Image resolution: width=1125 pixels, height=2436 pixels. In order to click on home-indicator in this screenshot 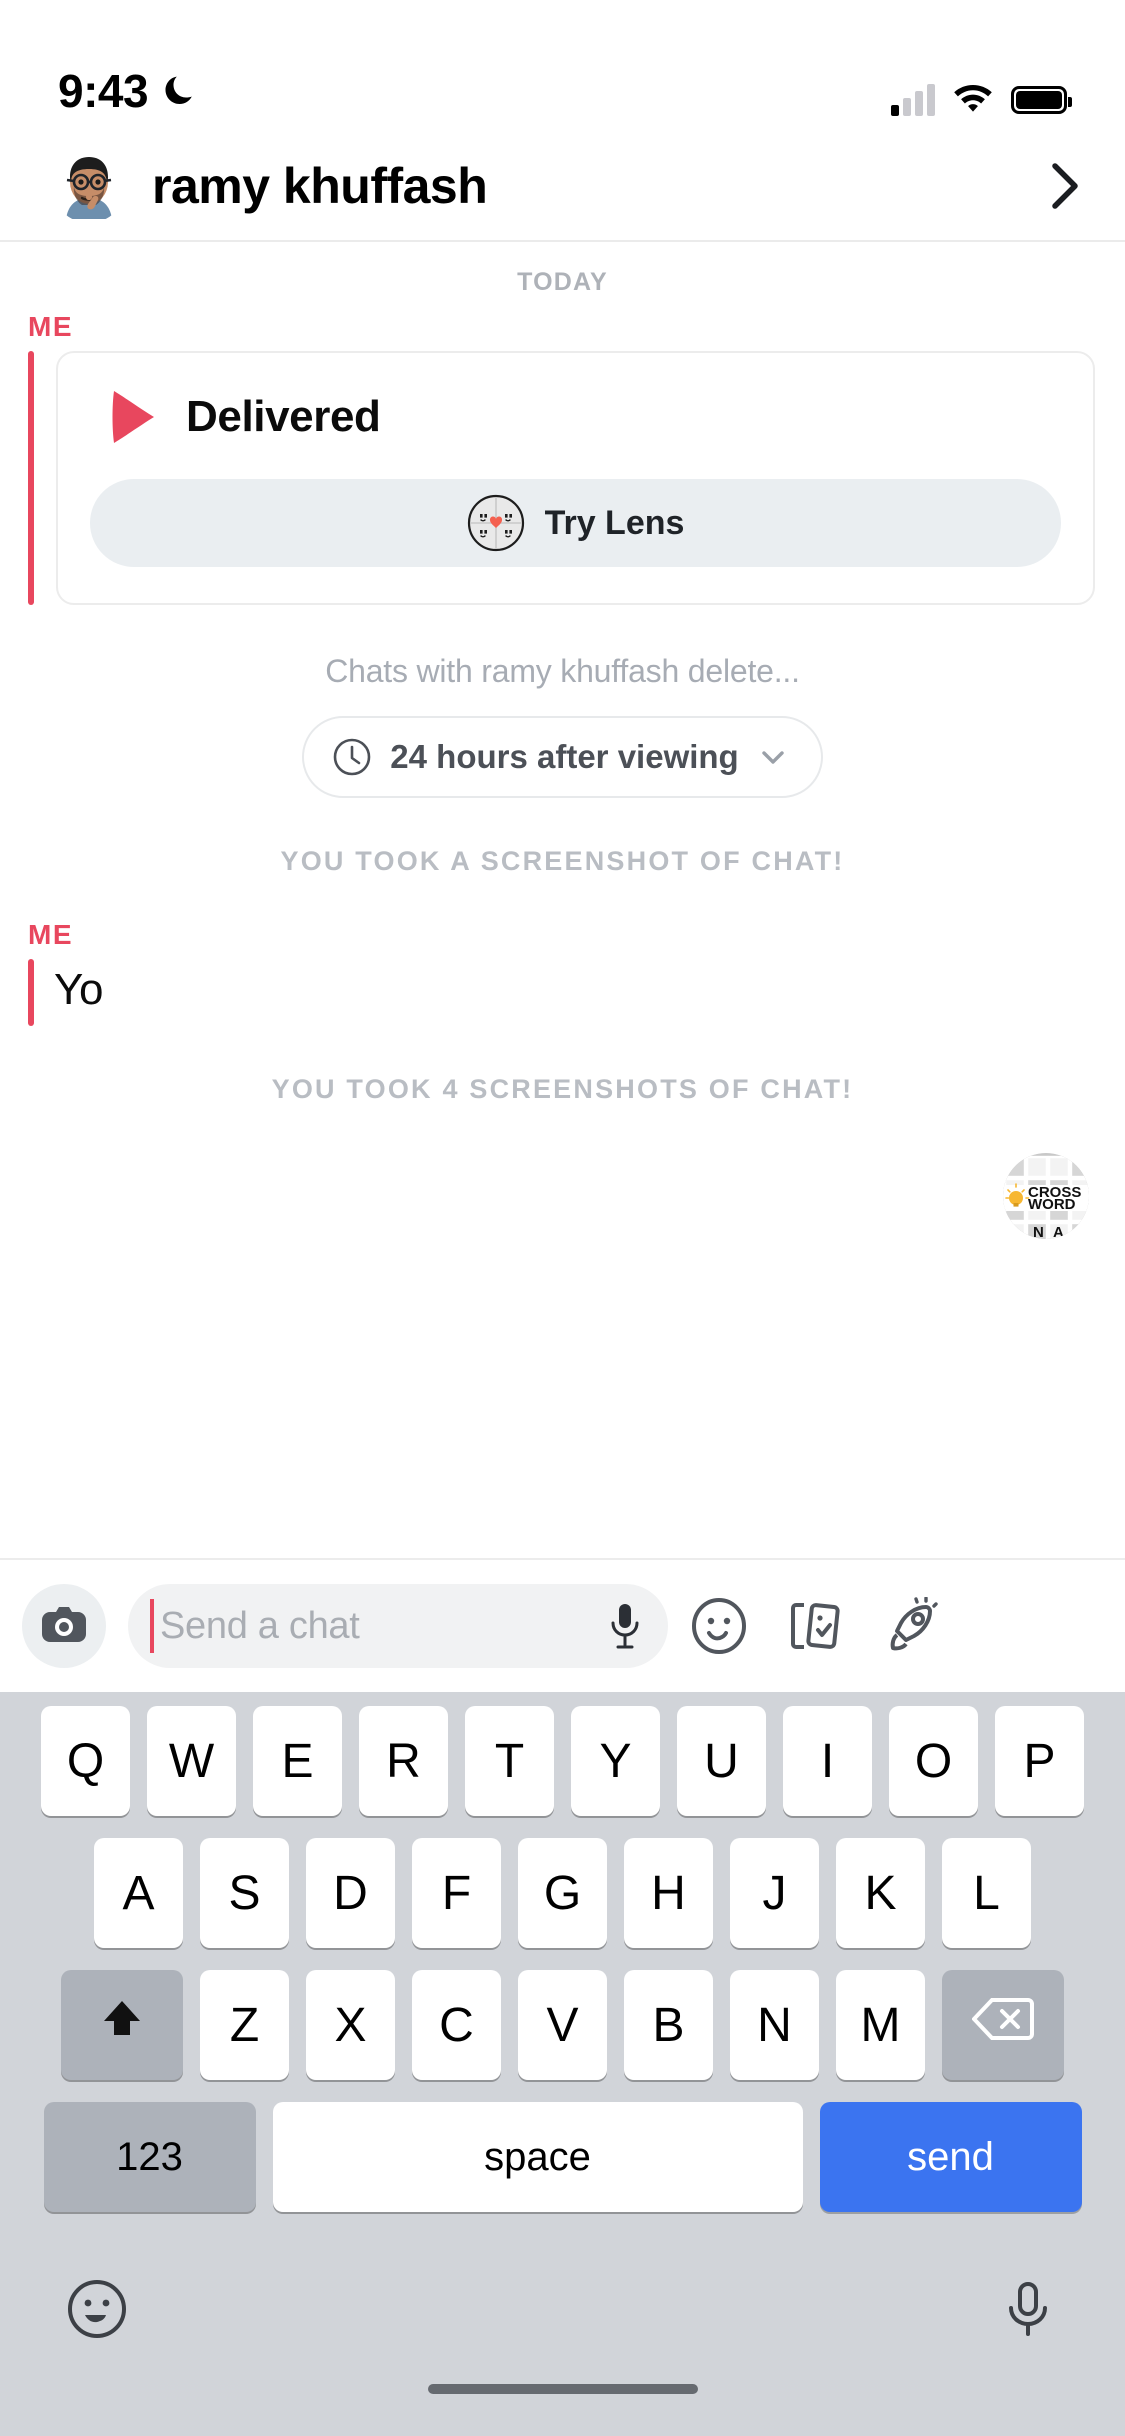, I will do `click(562, 2389)`.